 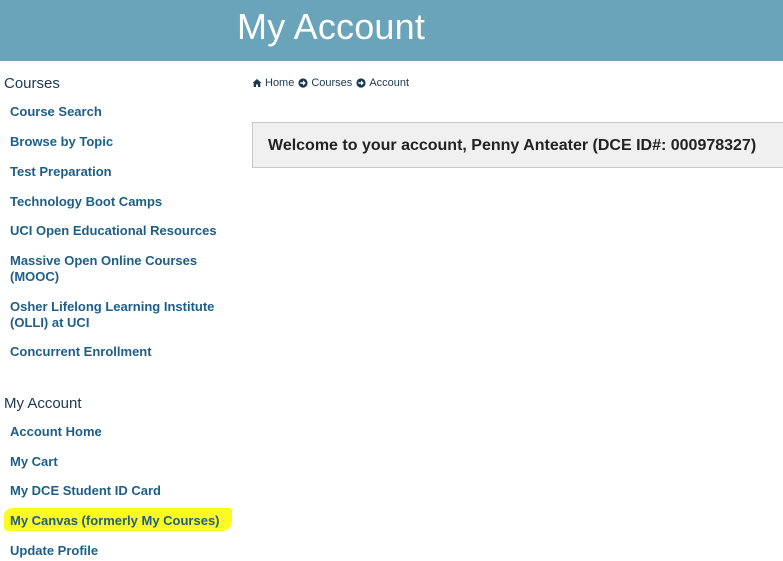 I want to click on sidebar-item-test-preparation: Test Preparation, so click(x=117, y=172).